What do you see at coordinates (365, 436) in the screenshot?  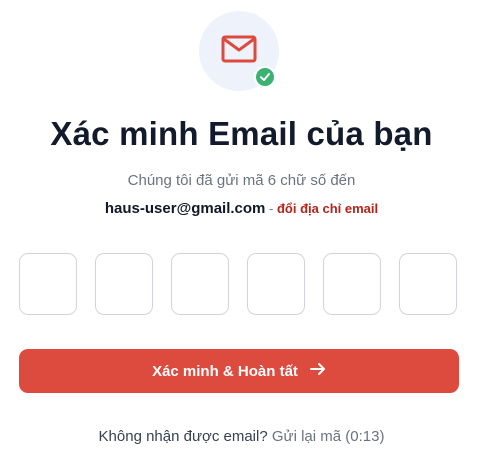 I see `resend-timer: (0:13)` at bounding box center [365, 436].